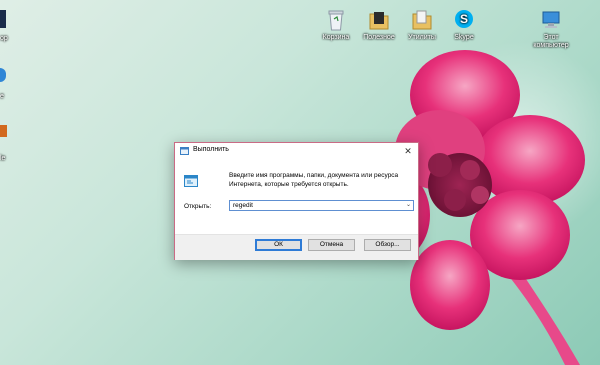 The width and height of the screenshot is (600, 365). Describe the element at coordinates (191, 181) in the screenshot. I see `run-program-icon` at that location.